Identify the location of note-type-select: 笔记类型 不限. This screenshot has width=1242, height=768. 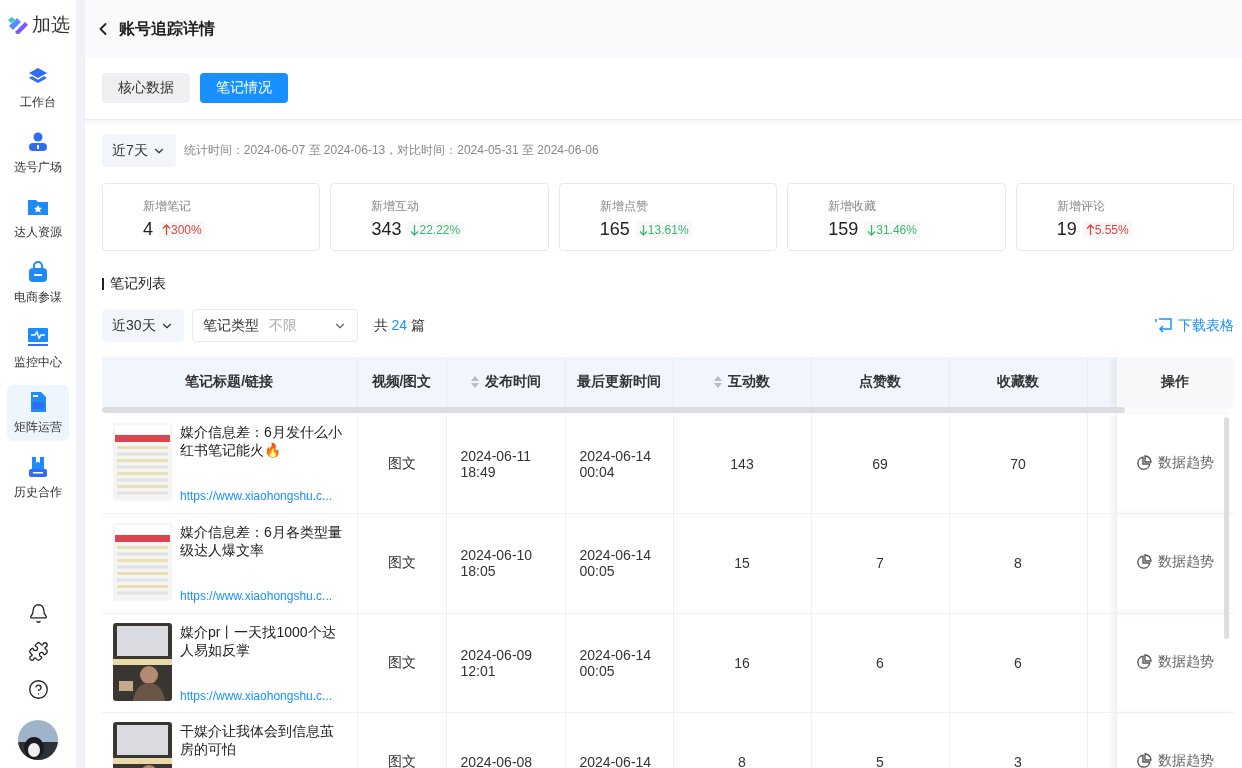
(274, 325).